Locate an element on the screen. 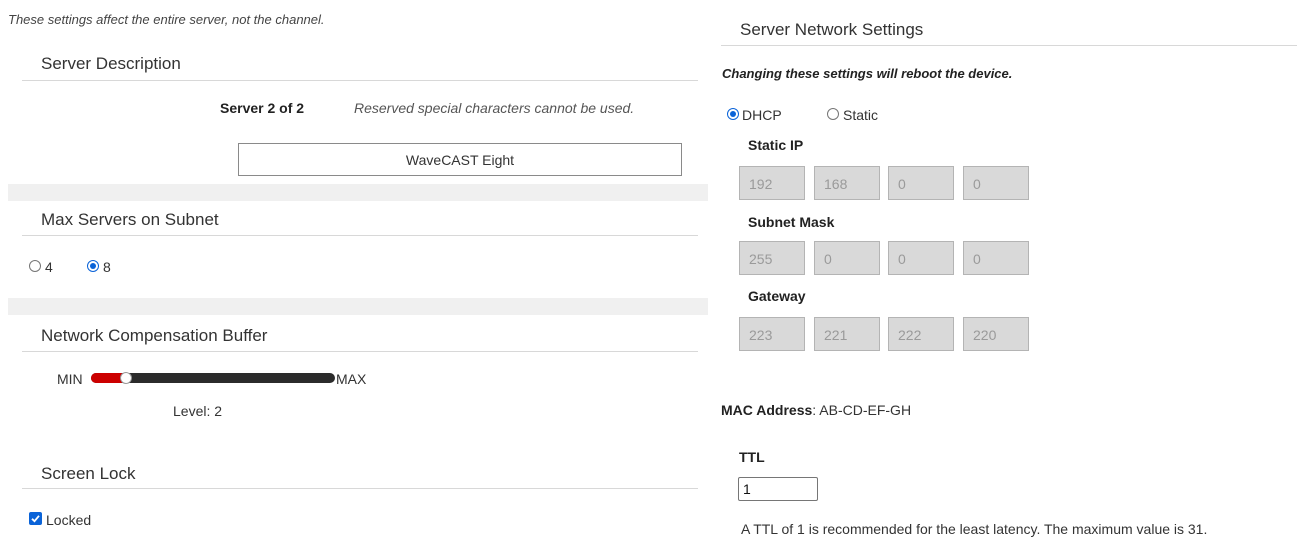 The width and height of the screenshot is (1297, 537). static-ip-octet-3: 0 is located at coordinates (921, 183).